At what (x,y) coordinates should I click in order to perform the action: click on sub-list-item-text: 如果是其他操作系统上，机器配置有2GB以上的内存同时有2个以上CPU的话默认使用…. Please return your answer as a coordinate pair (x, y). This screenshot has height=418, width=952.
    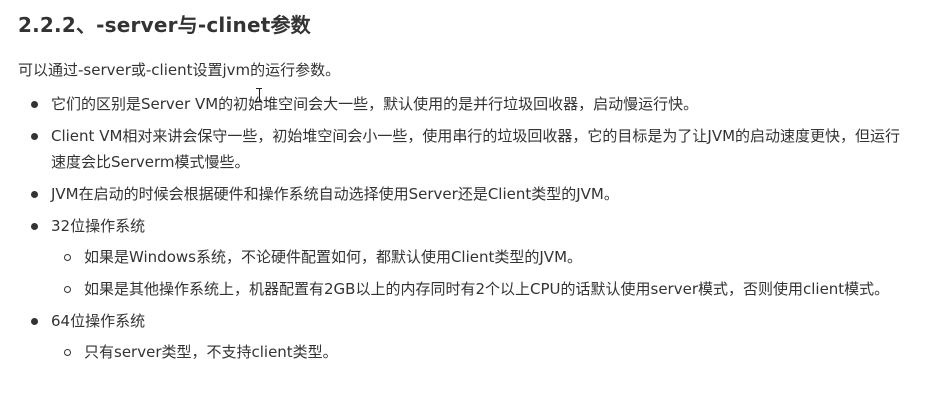
    Looking at the image, I should click on (487, 289).